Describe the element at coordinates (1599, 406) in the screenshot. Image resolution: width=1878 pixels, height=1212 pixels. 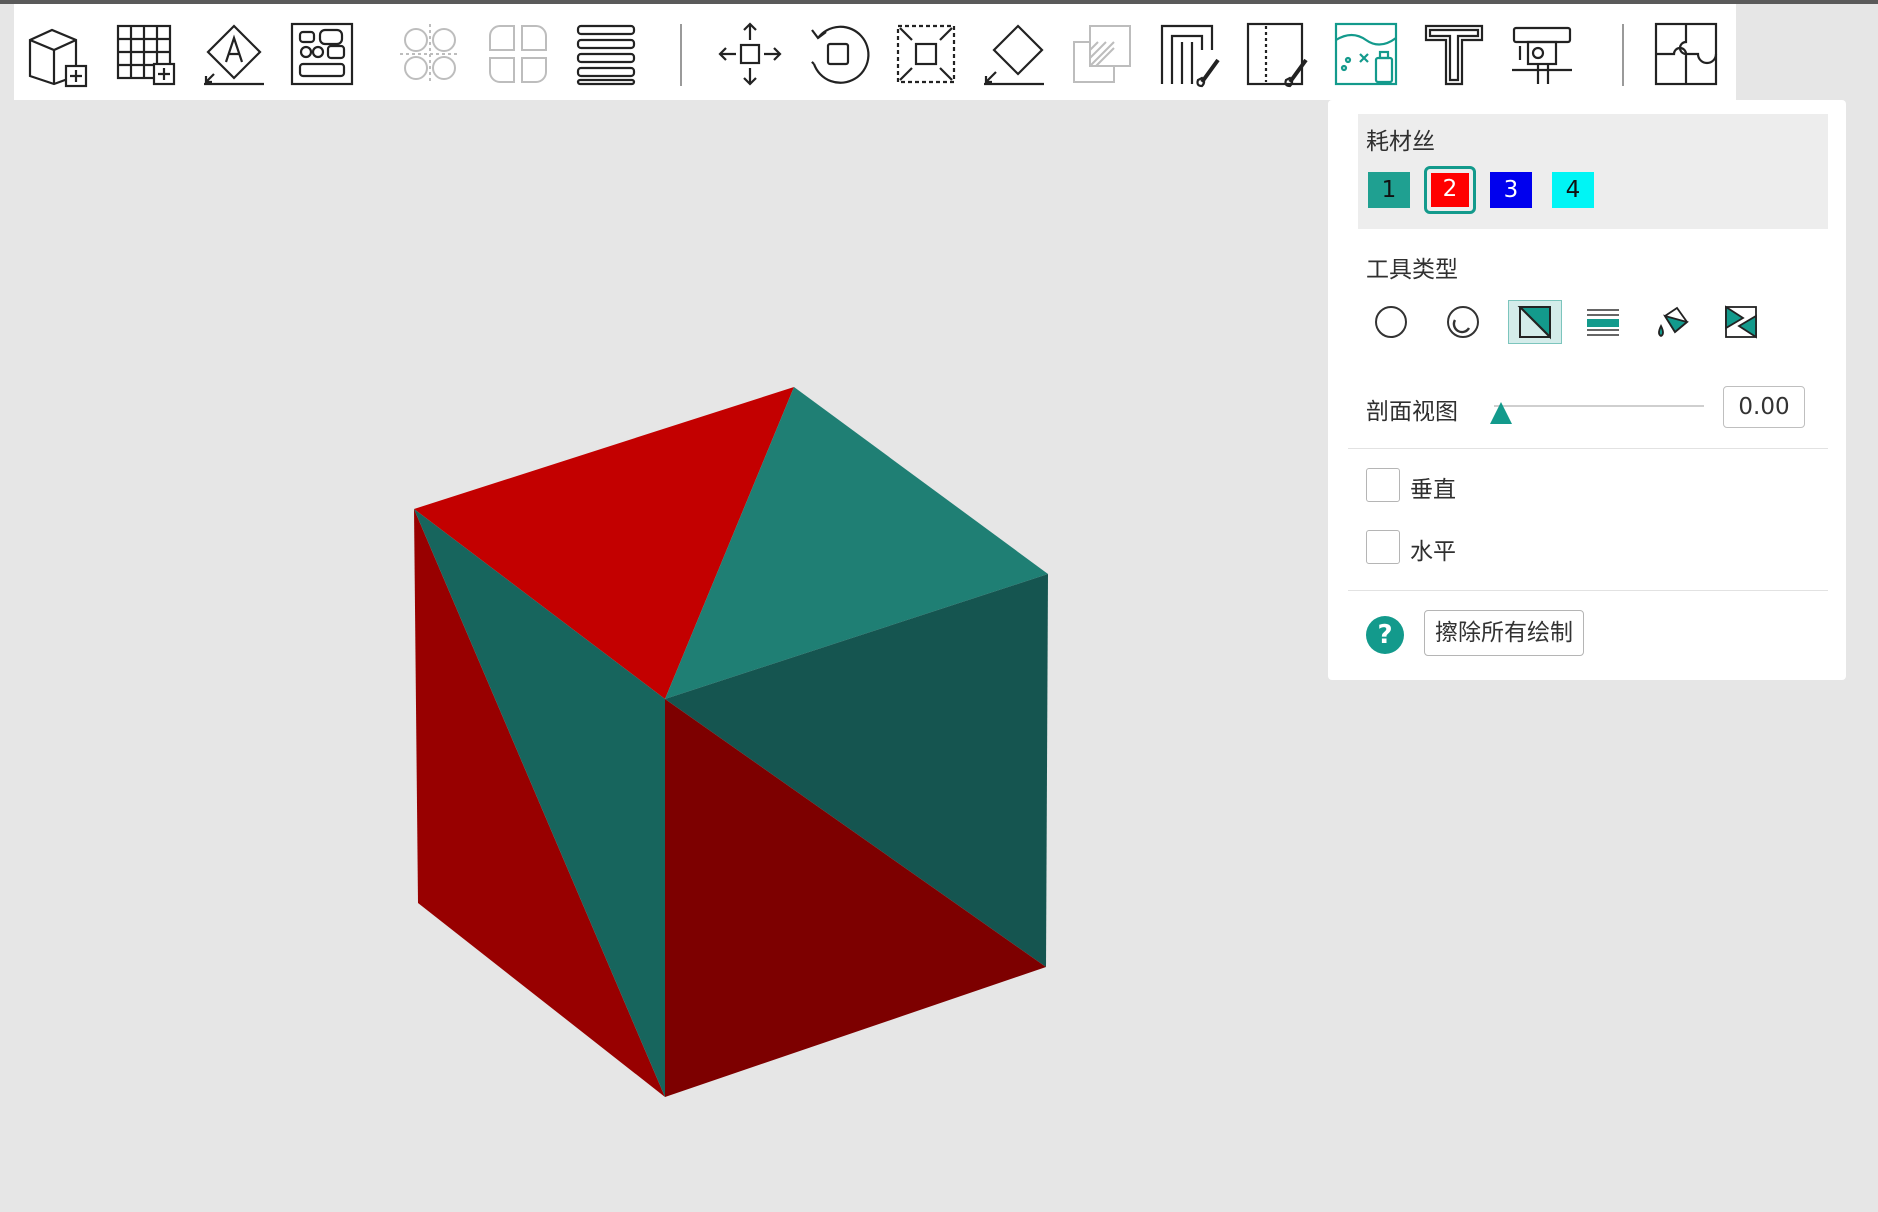
I see `section-view-slider-track` at that location.